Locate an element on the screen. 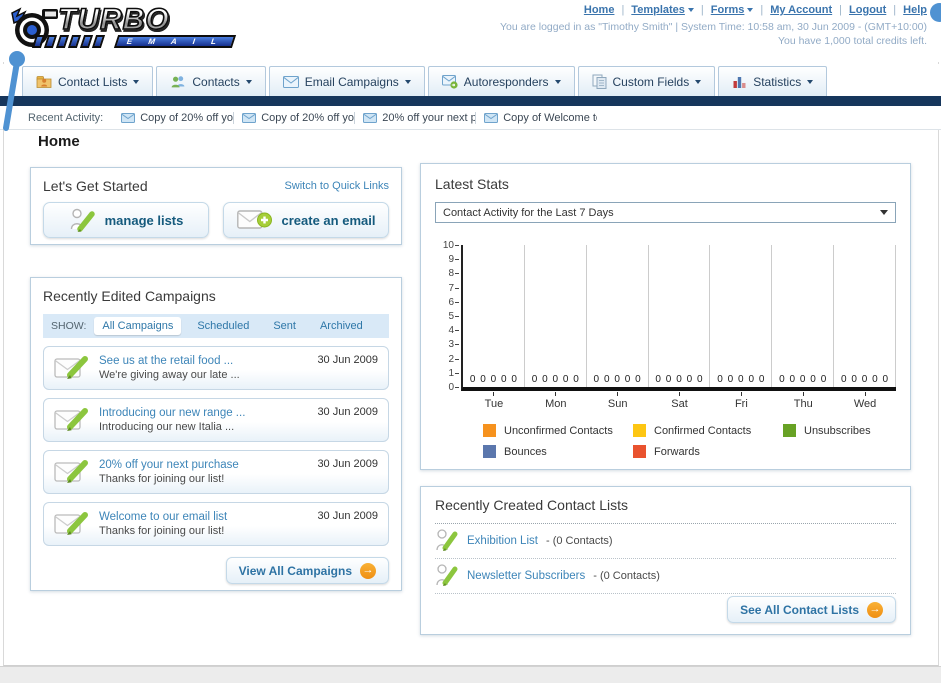  nav-tab-autoresponders: Autoresponders is located at coordinates (501, 81).